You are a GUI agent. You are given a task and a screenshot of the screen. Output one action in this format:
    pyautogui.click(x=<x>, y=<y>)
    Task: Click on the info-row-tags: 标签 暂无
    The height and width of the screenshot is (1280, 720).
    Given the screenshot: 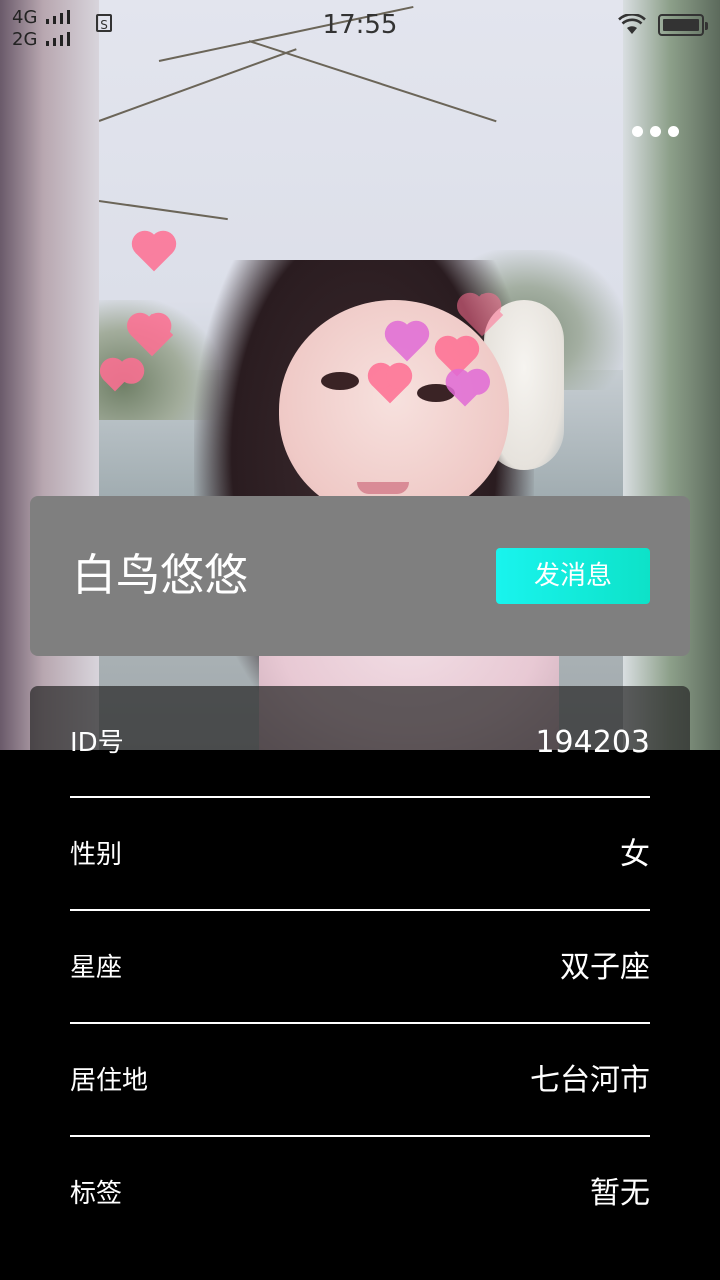 What is the action you would take?
    pyautogui.click(x=360, y=1193)
    